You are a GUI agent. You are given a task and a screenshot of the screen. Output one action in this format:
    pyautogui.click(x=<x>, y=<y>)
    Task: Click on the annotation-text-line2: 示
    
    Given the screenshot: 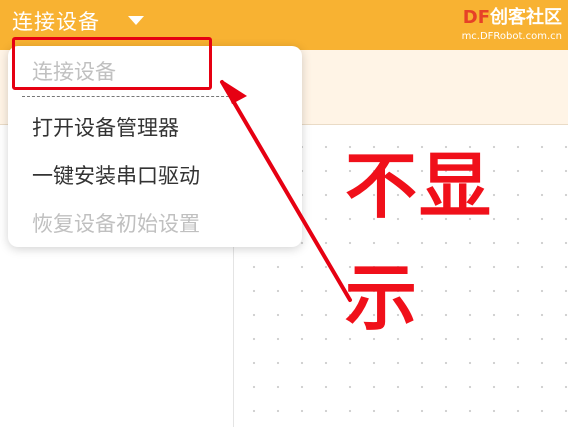 What is the action you would take?
    pyautogui.click(x=381, y=298)
    